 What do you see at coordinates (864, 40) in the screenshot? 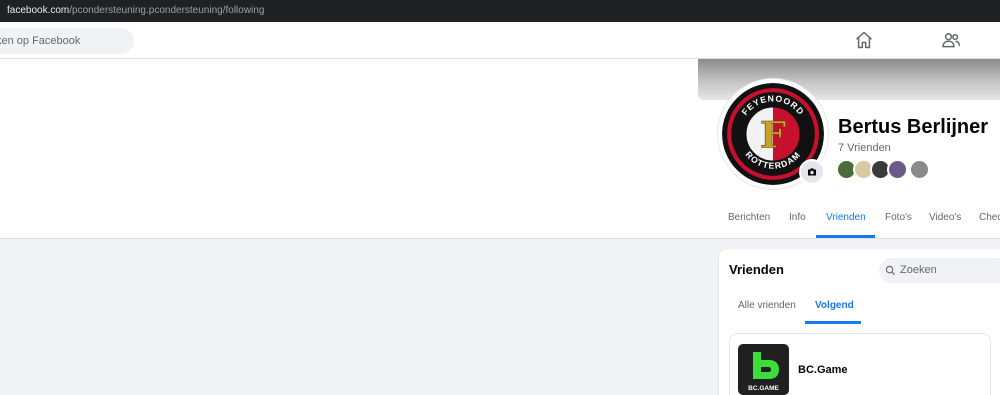
I see `home-icon` at bounding box center [864, 40].